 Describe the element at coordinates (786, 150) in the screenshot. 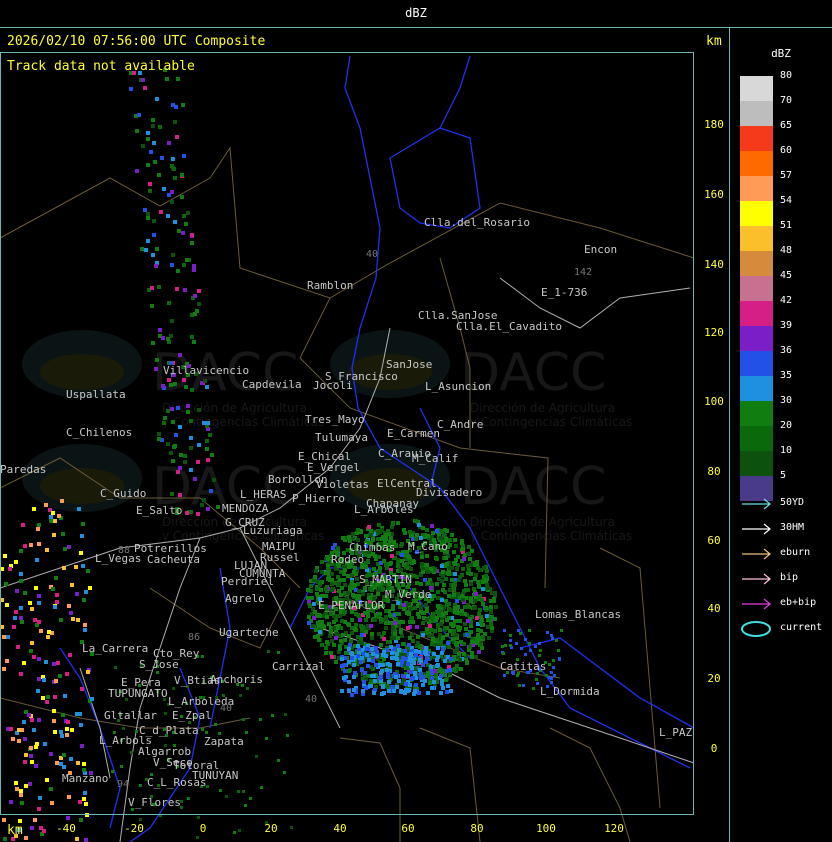

I see `legend-value-label: 60` at that location.